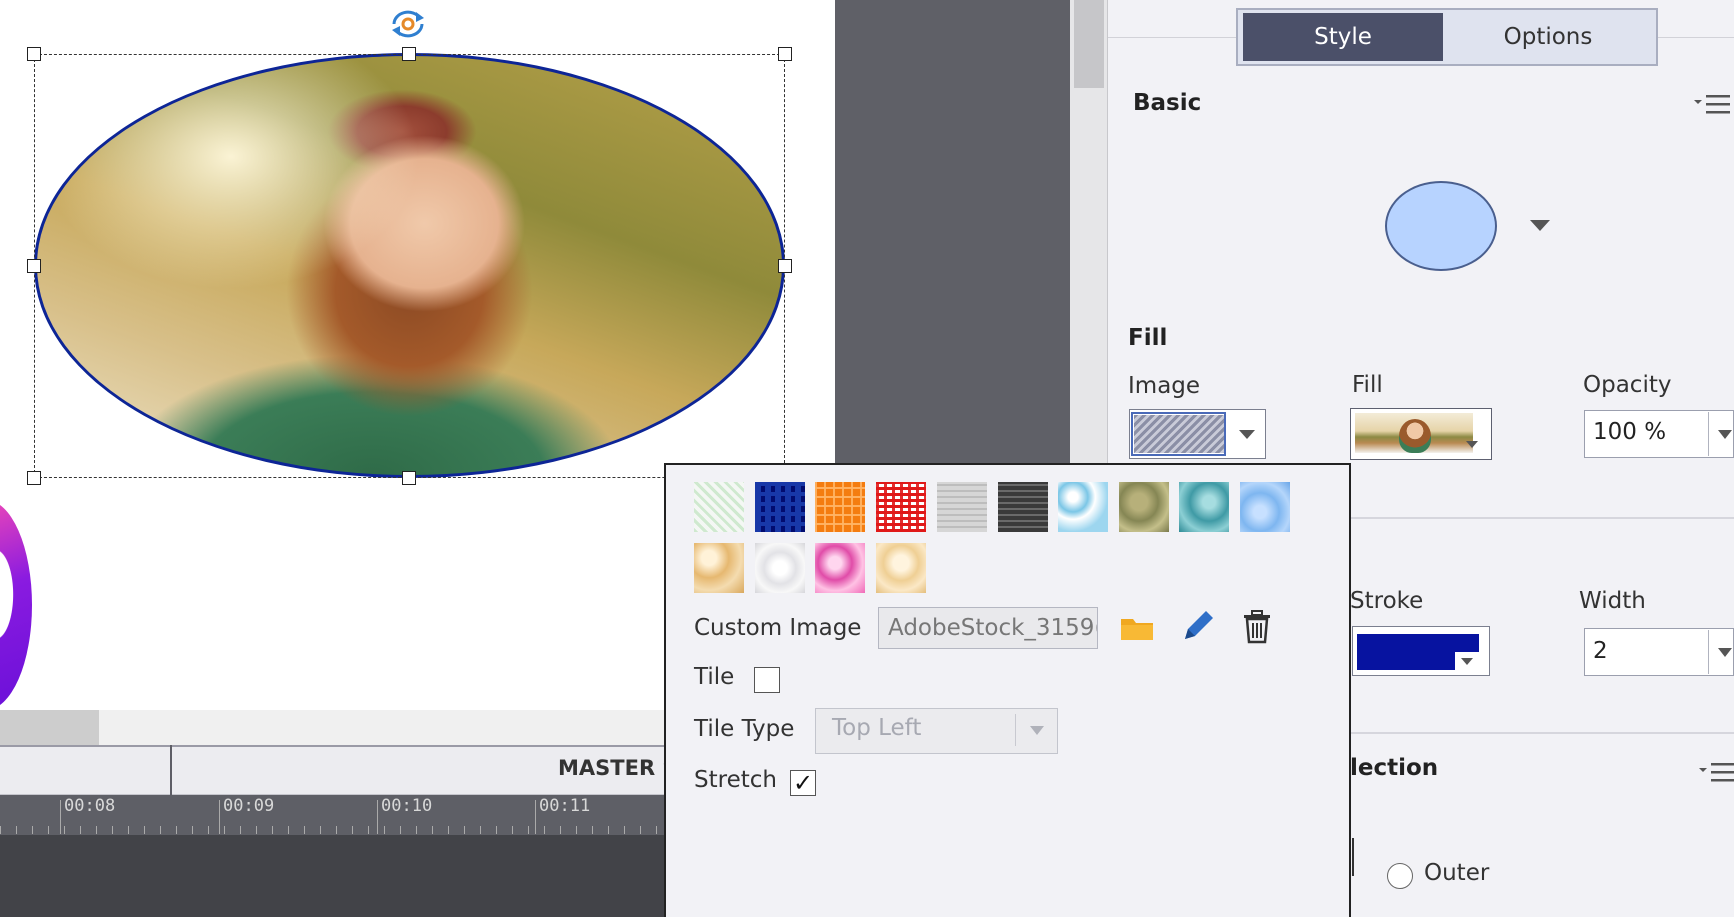  What do you see at coordinates (785, 54) in the screenshot?
I see `resize-handle-top-right` at bounding box center [785, 54].